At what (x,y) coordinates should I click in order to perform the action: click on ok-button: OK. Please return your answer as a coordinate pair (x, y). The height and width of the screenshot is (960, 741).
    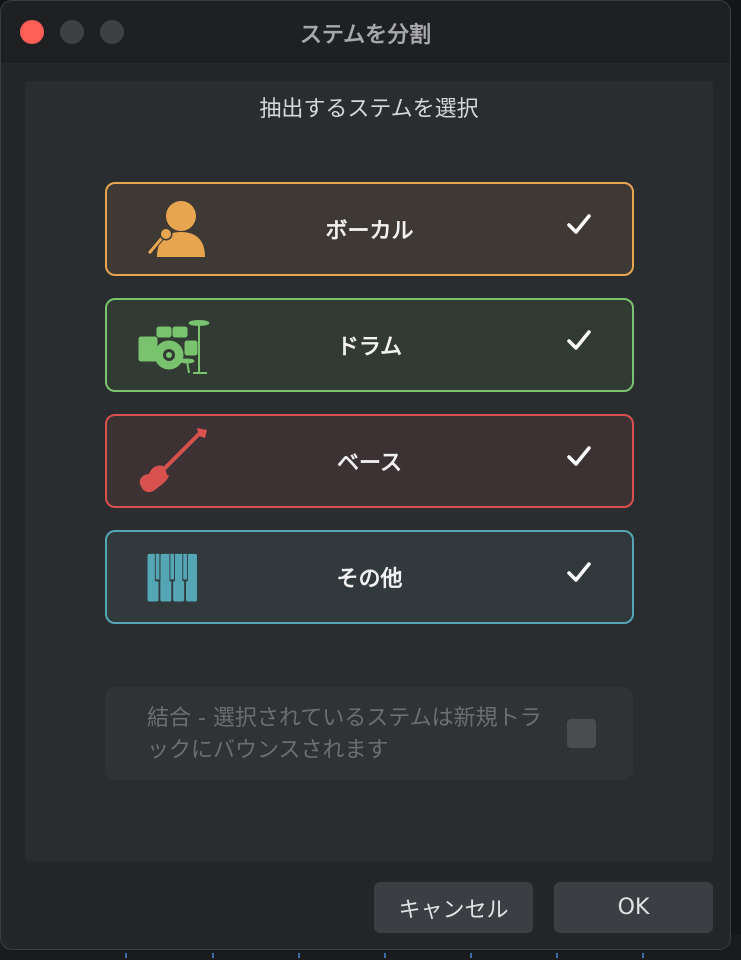
    Looking at the image, I should click on (633, 907).